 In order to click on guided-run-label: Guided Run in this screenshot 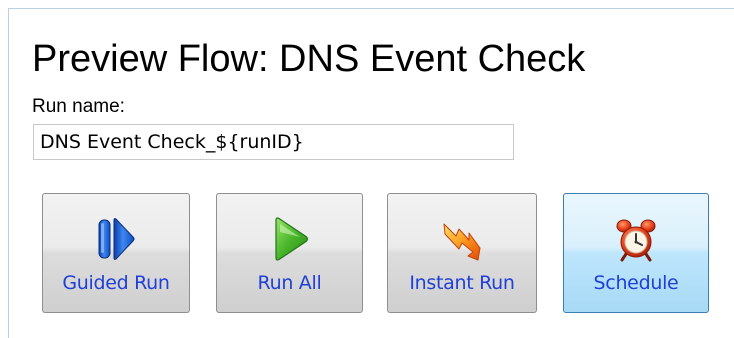, I will do `click(116, 283)`.